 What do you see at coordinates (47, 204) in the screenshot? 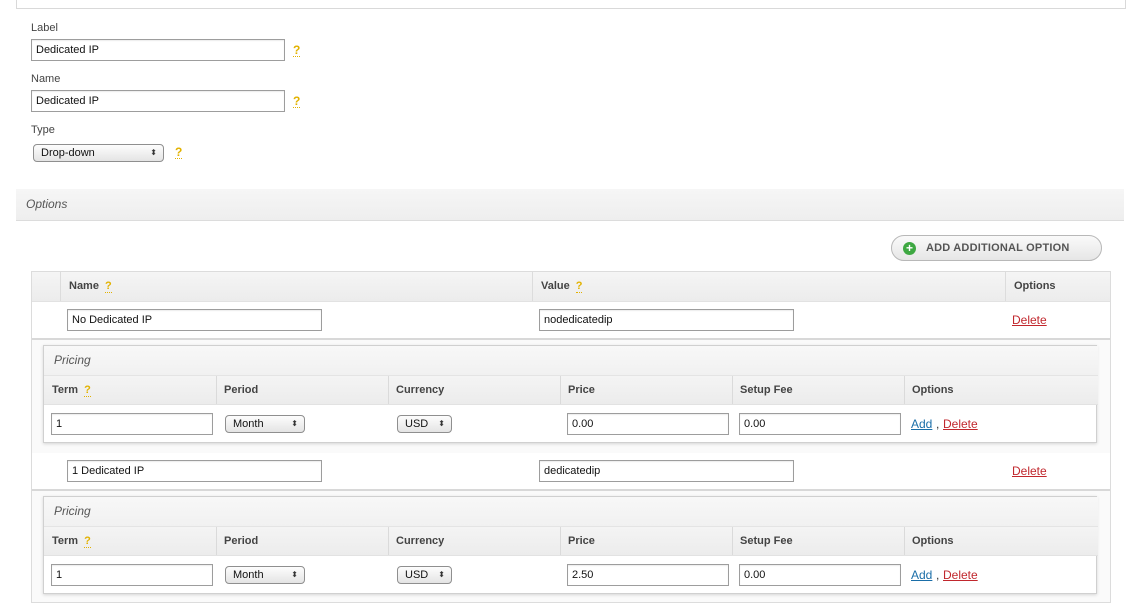
I see `options-title: Options` at bounding box center [47, 204].